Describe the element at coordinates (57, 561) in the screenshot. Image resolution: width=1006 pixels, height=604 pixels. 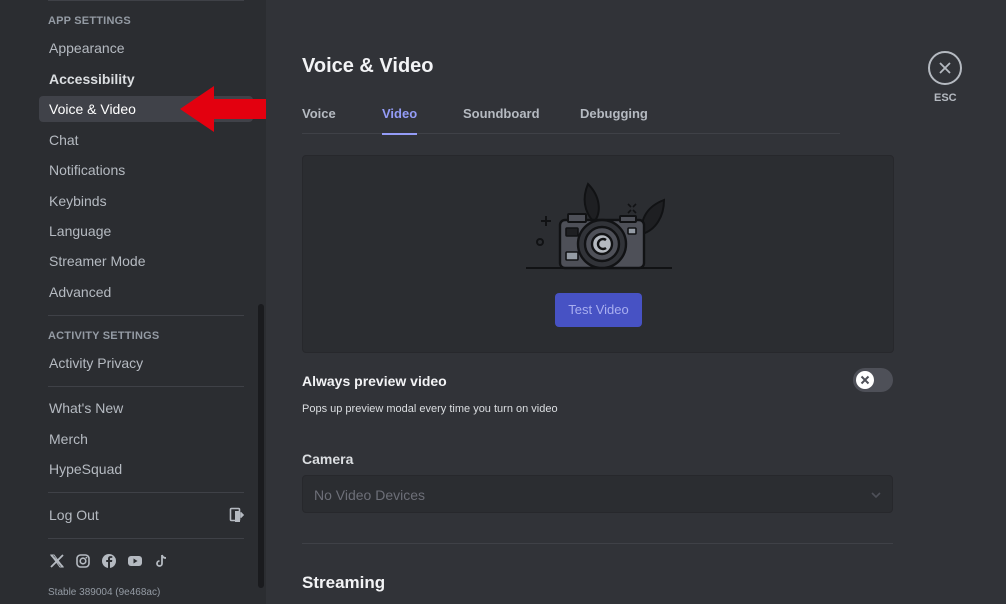
I see `x-icon` at that location.